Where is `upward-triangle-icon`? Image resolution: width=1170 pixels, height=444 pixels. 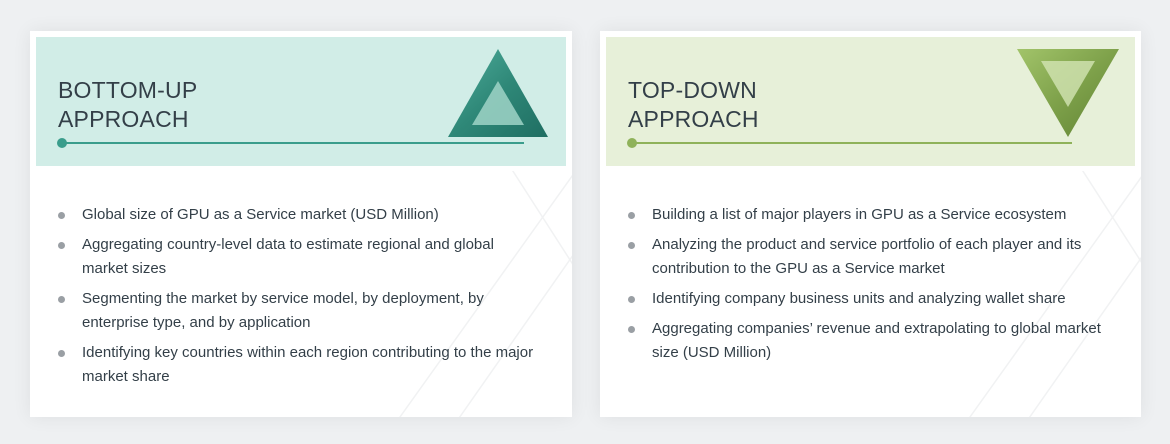
upward-triangle-icon is located at coordinates (498, 93).